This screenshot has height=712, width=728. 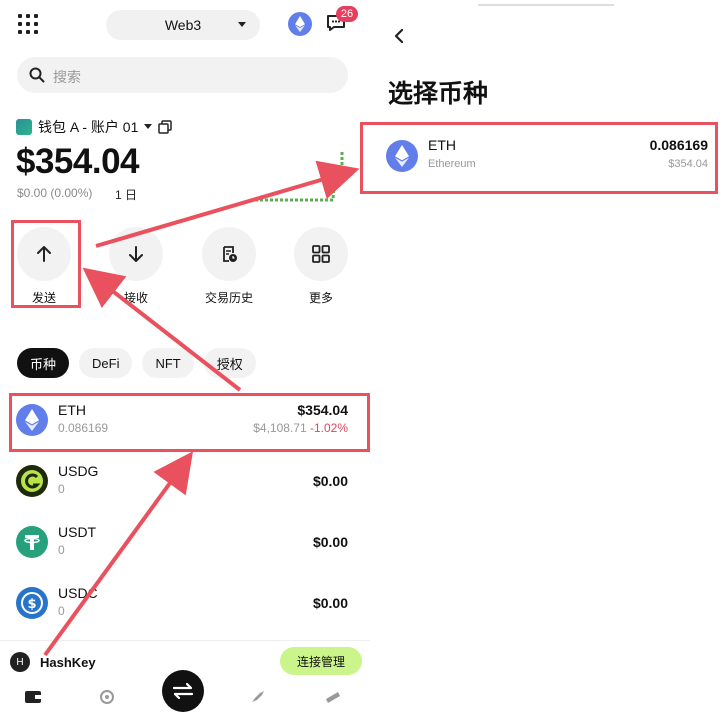 What do you see at coordinates (227, 204) in the screenshot?
I see `arrow-send-to-select` at bounding box center [227, 204].